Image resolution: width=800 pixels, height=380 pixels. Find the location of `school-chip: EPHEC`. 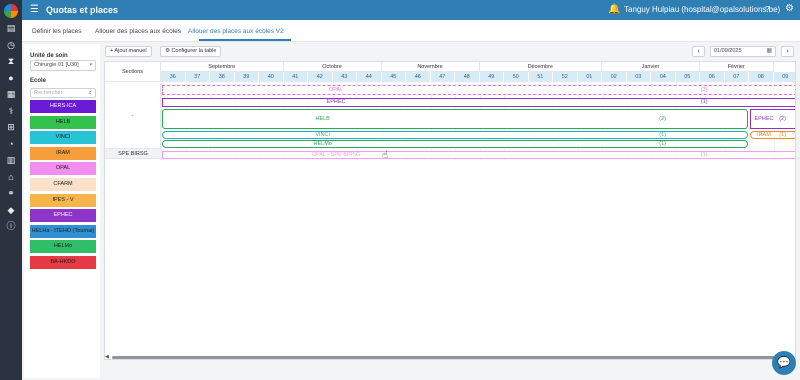

school-chip: EPHEC is located at coordinates (63, 216).